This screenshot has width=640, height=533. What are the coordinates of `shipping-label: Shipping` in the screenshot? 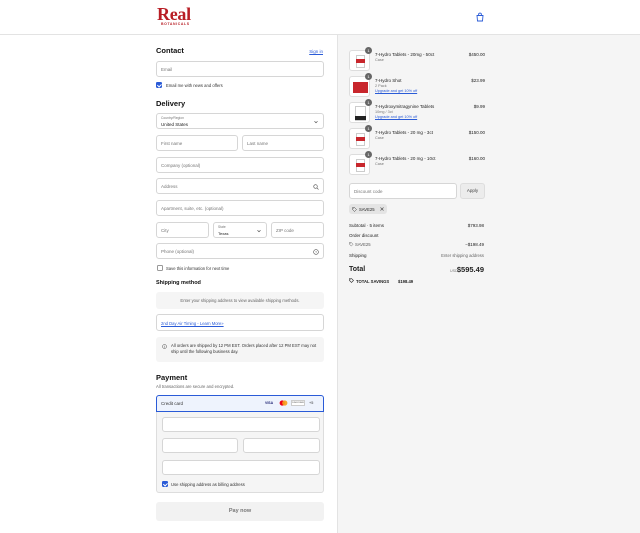 It's located at (358, 255).